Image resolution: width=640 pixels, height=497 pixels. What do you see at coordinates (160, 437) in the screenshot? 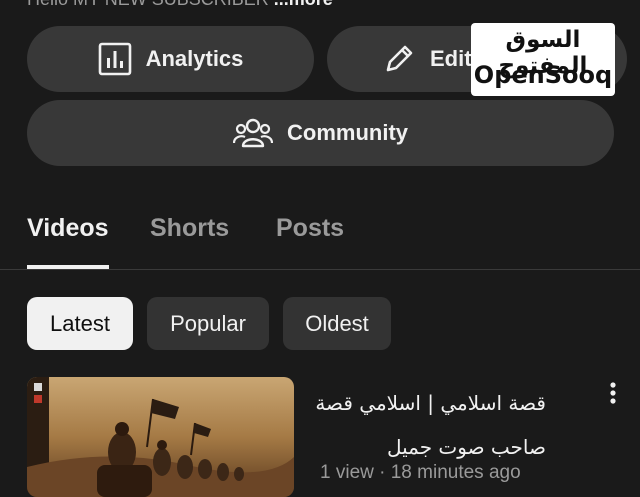
I see `video-thumbnail` at bounding box center [160, 437].